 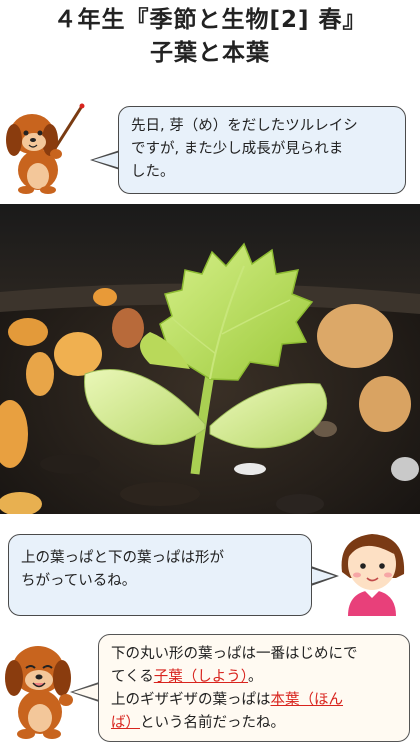 What do you see at coordinates (307, 700) in the screenshot?
I see `term-true-leaf: 本葉（ほん` at bounding box center [307, 700].